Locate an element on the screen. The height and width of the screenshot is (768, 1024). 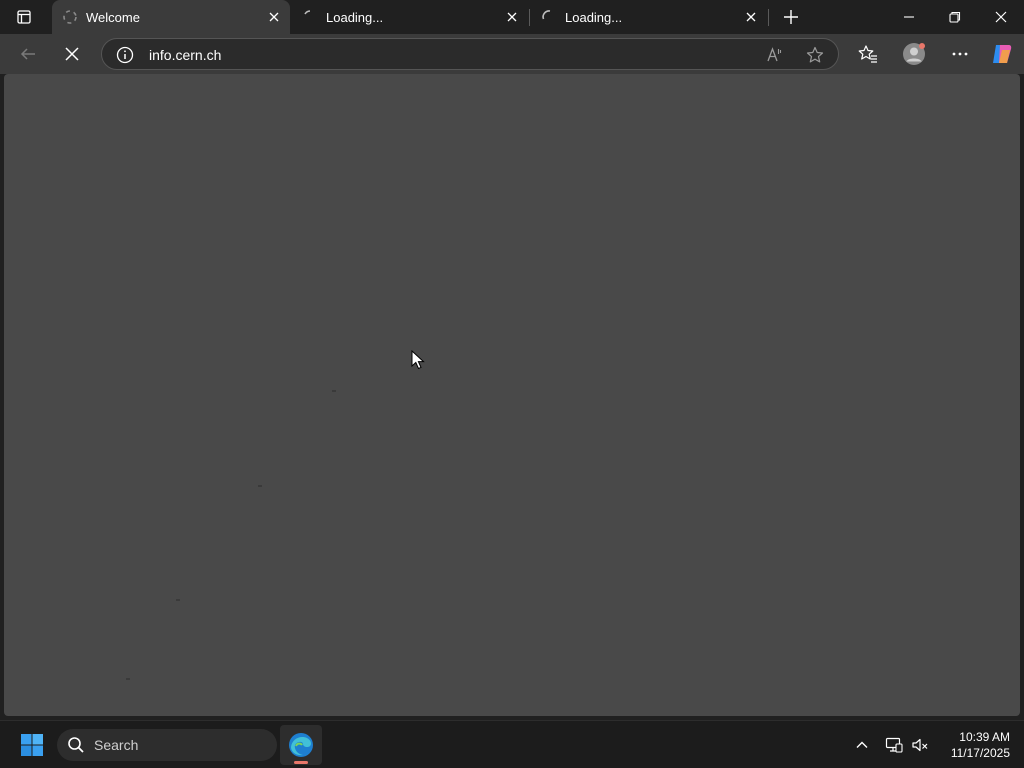
taskbar-search: Search is located at coordinates (167, 745).